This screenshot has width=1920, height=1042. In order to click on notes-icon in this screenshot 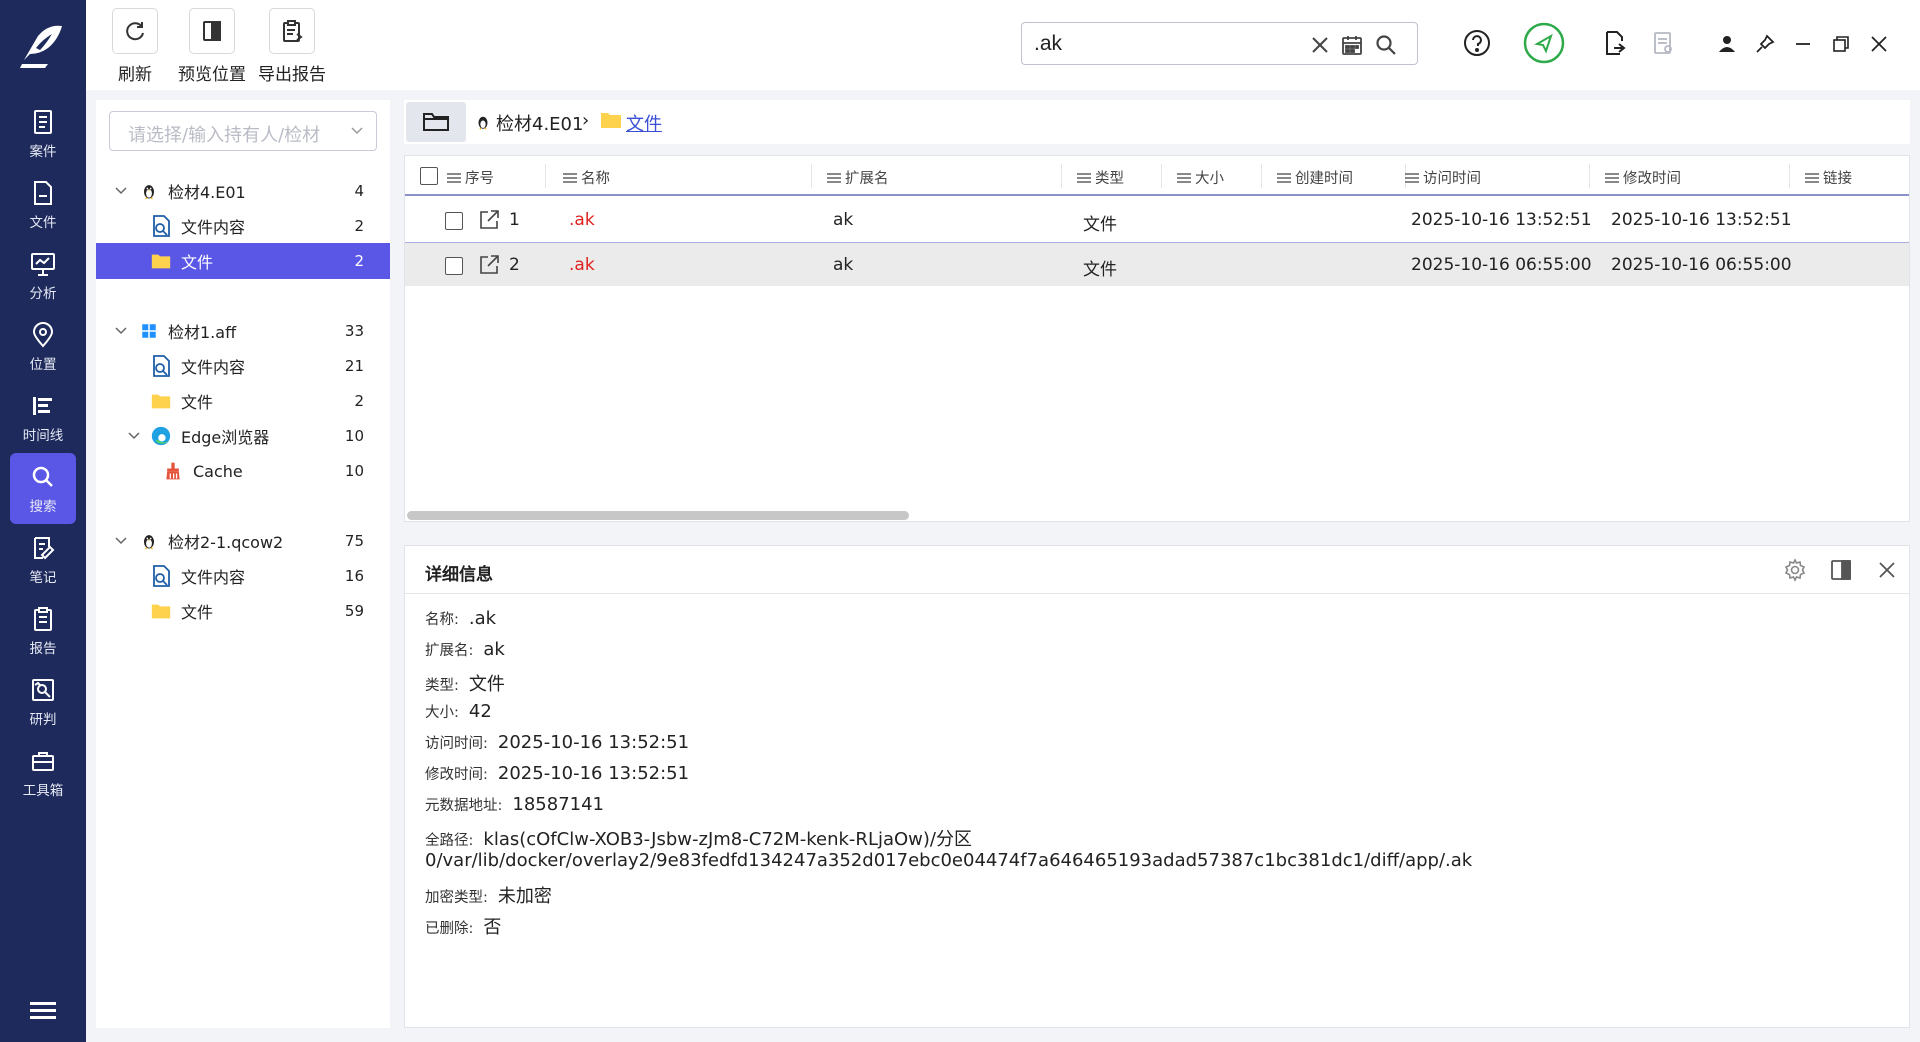, I will do `click(44, 547)`.